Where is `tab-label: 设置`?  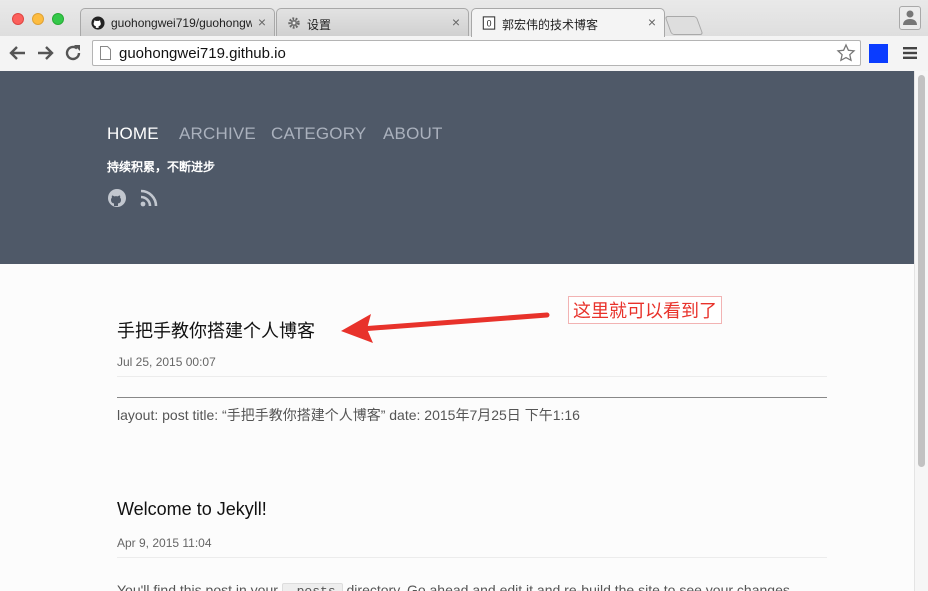
tab-label: 设置 is located at coordinates (319, 25).